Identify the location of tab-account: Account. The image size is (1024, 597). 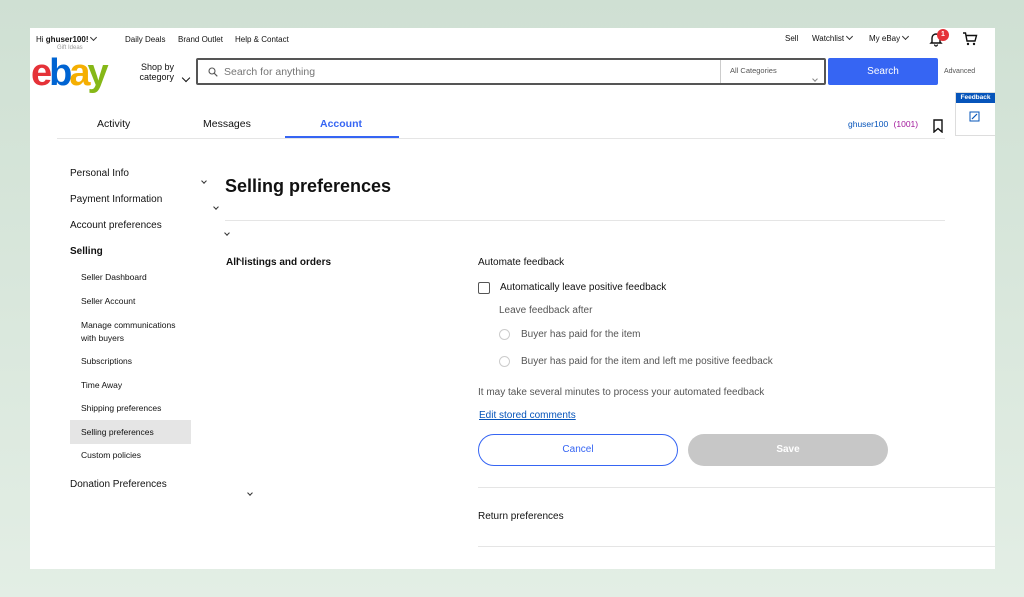
(341, 124).